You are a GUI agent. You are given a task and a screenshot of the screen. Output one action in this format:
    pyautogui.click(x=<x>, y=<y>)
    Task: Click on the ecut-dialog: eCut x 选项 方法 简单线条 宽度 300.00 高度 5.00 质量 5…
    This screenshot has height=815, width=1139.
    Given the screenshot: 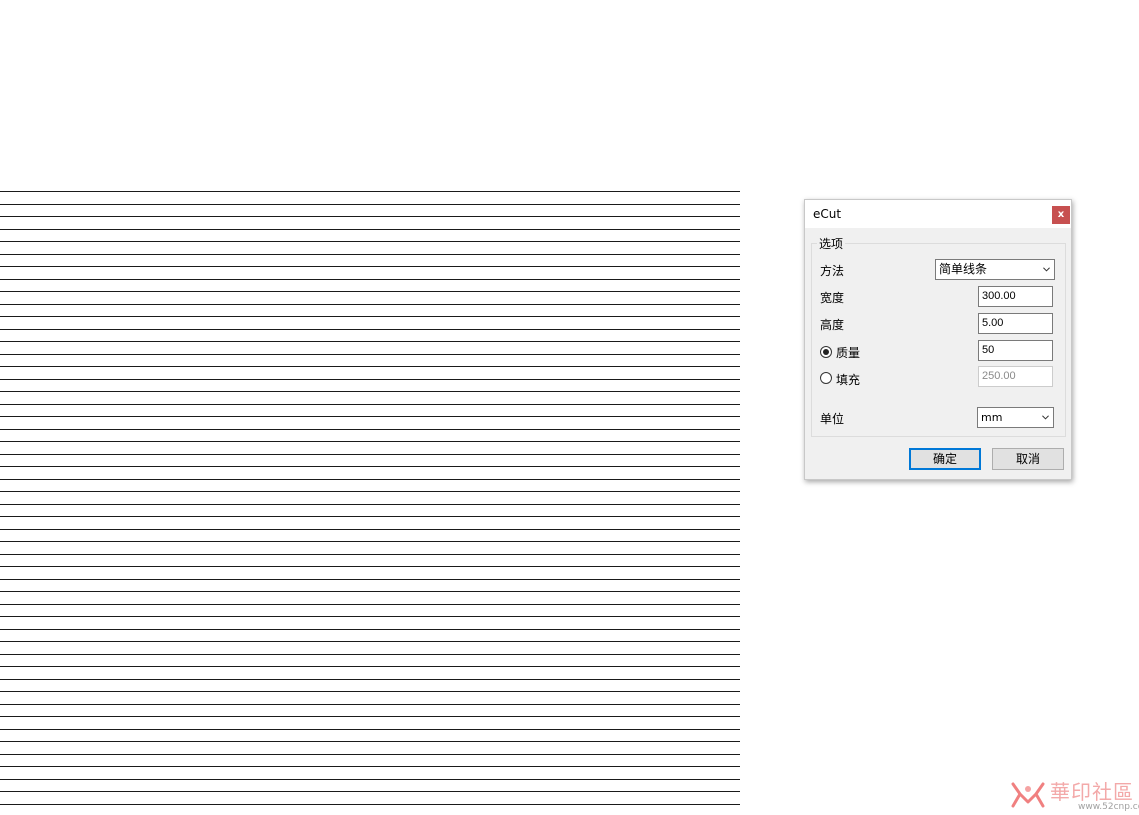 What is the action you would take?
    pyautogui.click(x=938, y=339)
    